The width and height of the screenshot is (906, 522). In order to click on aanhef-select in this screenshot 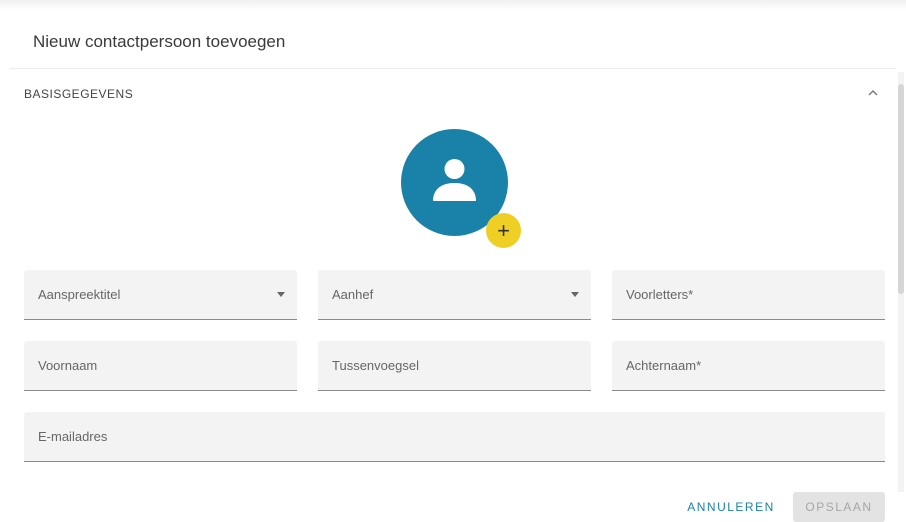, I will do `click(454, 295)`.